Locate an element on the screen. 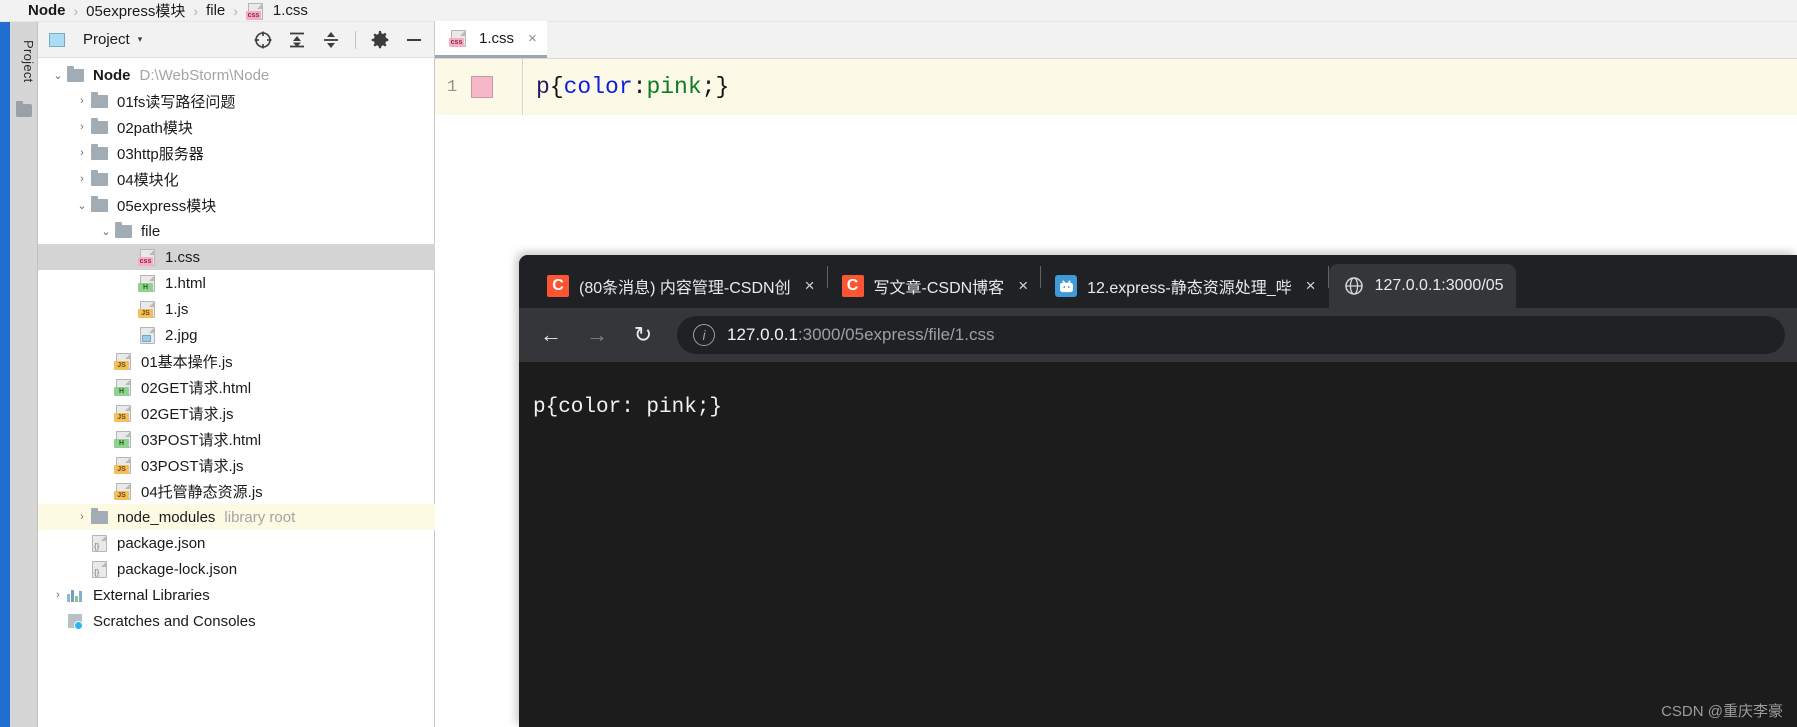 The height and width of the screenshot is (727, 1797). line-number: 1 is located at coordinates (452, 87).